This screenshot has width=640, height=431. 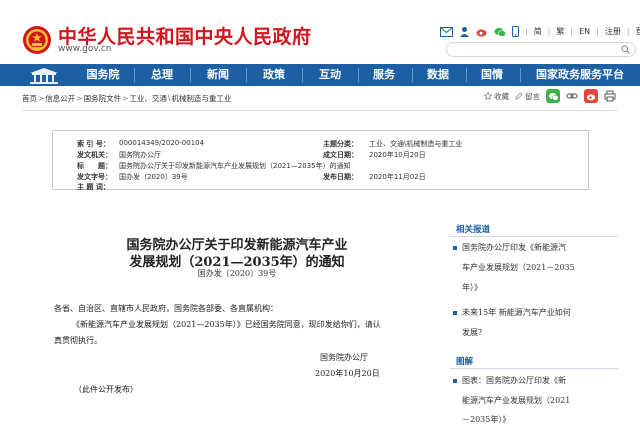 I want to click on comment-button: 留言, so click(x=527, y=96).